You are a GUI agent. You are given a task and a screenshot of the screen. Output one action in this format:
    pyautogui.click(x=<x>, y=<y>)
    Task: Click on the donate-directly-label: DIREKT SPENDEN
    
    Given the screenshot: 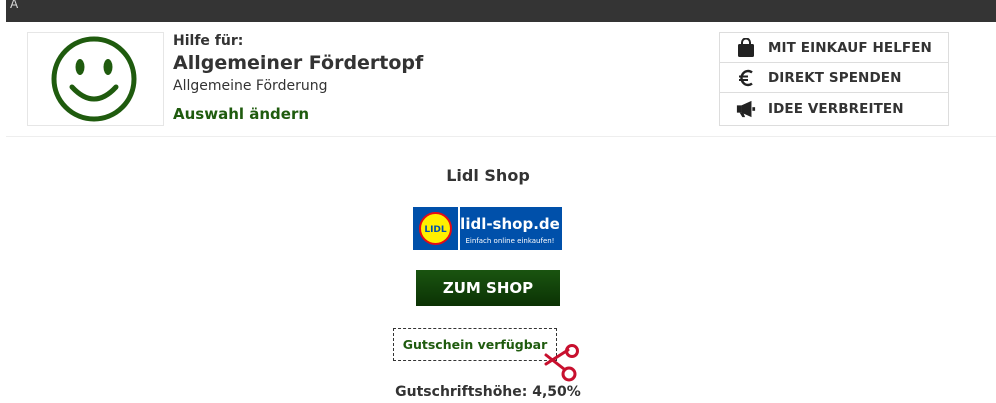 What is the action you would take?
    pyautogui.click(x=835, y=77)
    